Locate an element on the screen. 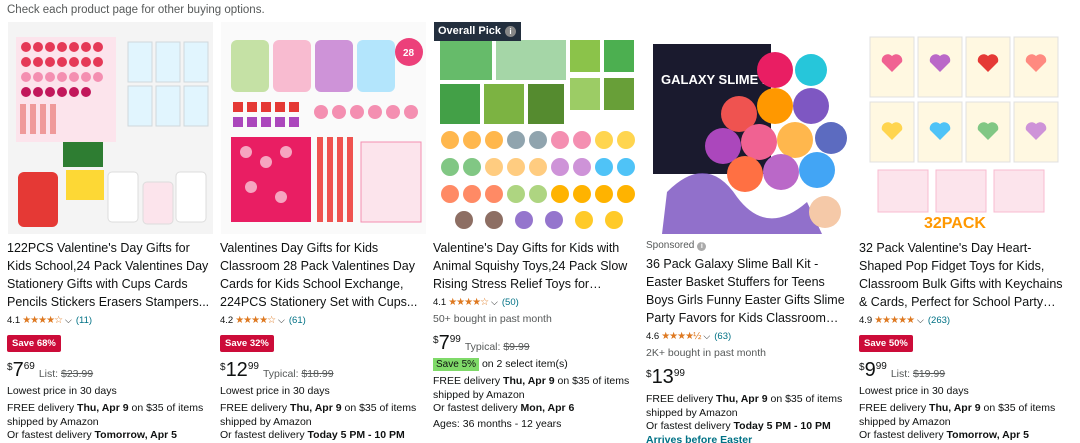  review-count: (11) is located at coordinates (84, 320).